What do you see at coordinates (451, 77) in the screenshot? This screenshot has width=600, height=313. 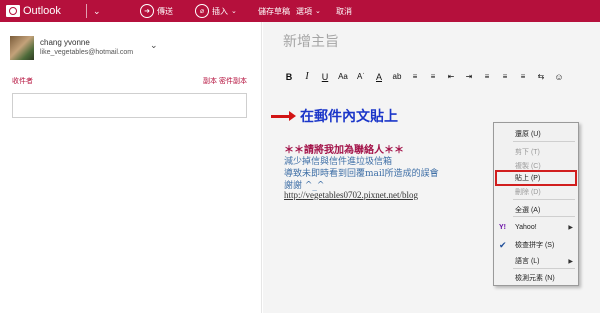 I see `outdent-button: ⇤` at bounding box center [451, 77].